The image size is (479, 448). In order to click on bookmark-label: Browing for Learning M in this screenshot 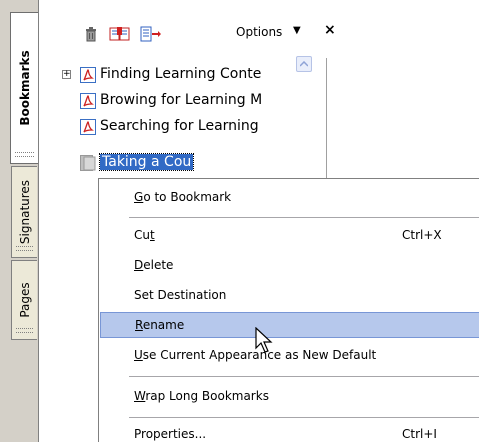, I will do `click(181, 100)`.